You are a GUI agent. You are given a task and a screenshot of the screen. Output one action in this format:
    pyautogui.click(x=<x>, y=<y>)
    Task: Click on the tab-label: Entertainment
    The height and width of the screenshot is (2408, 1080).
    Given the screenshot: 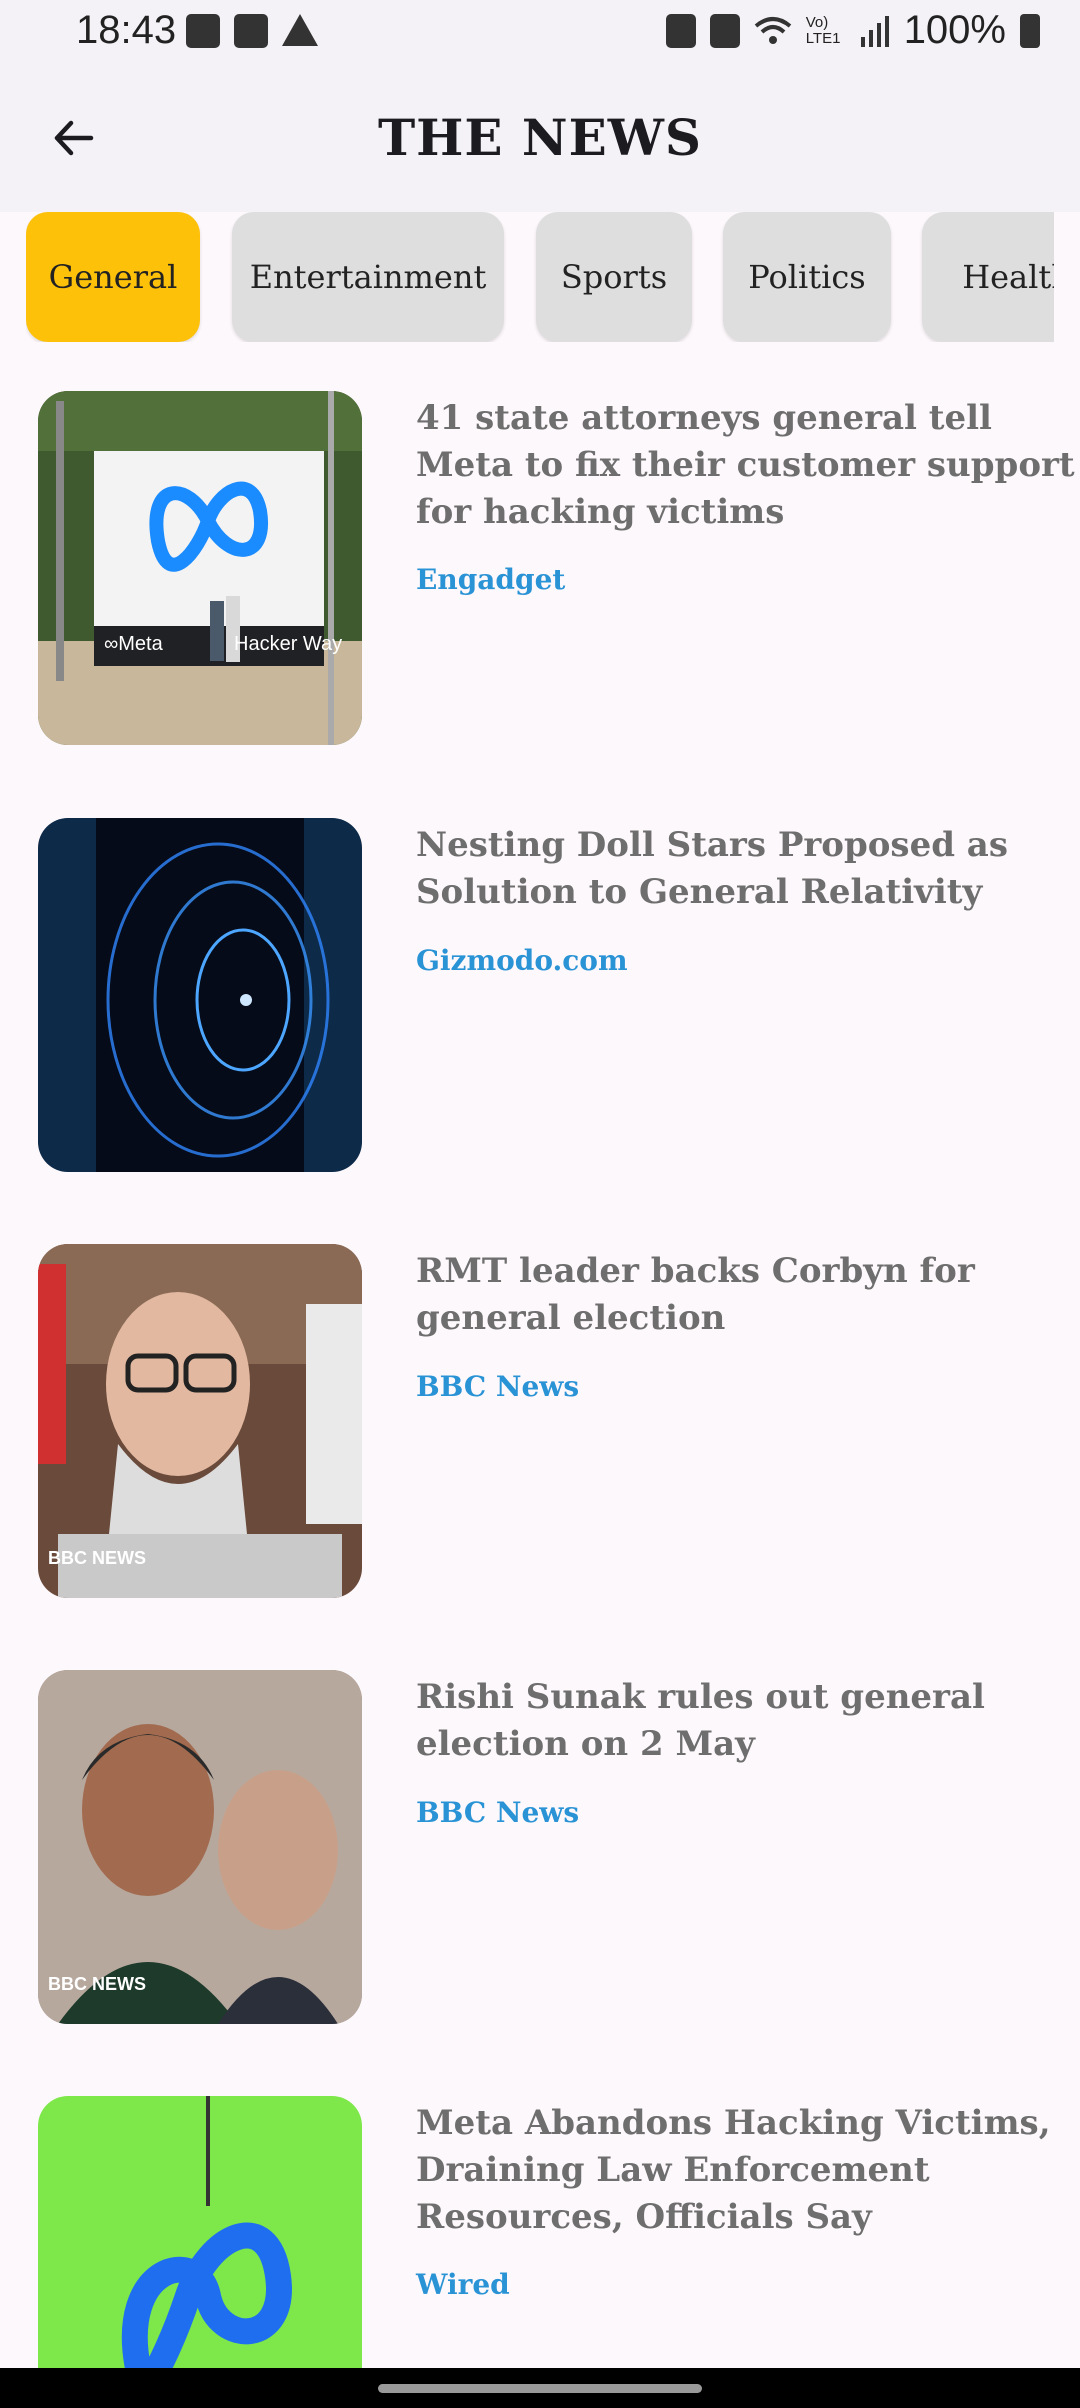 What is the action you would take?
    pyautogui.click(x=368, y=277)
    